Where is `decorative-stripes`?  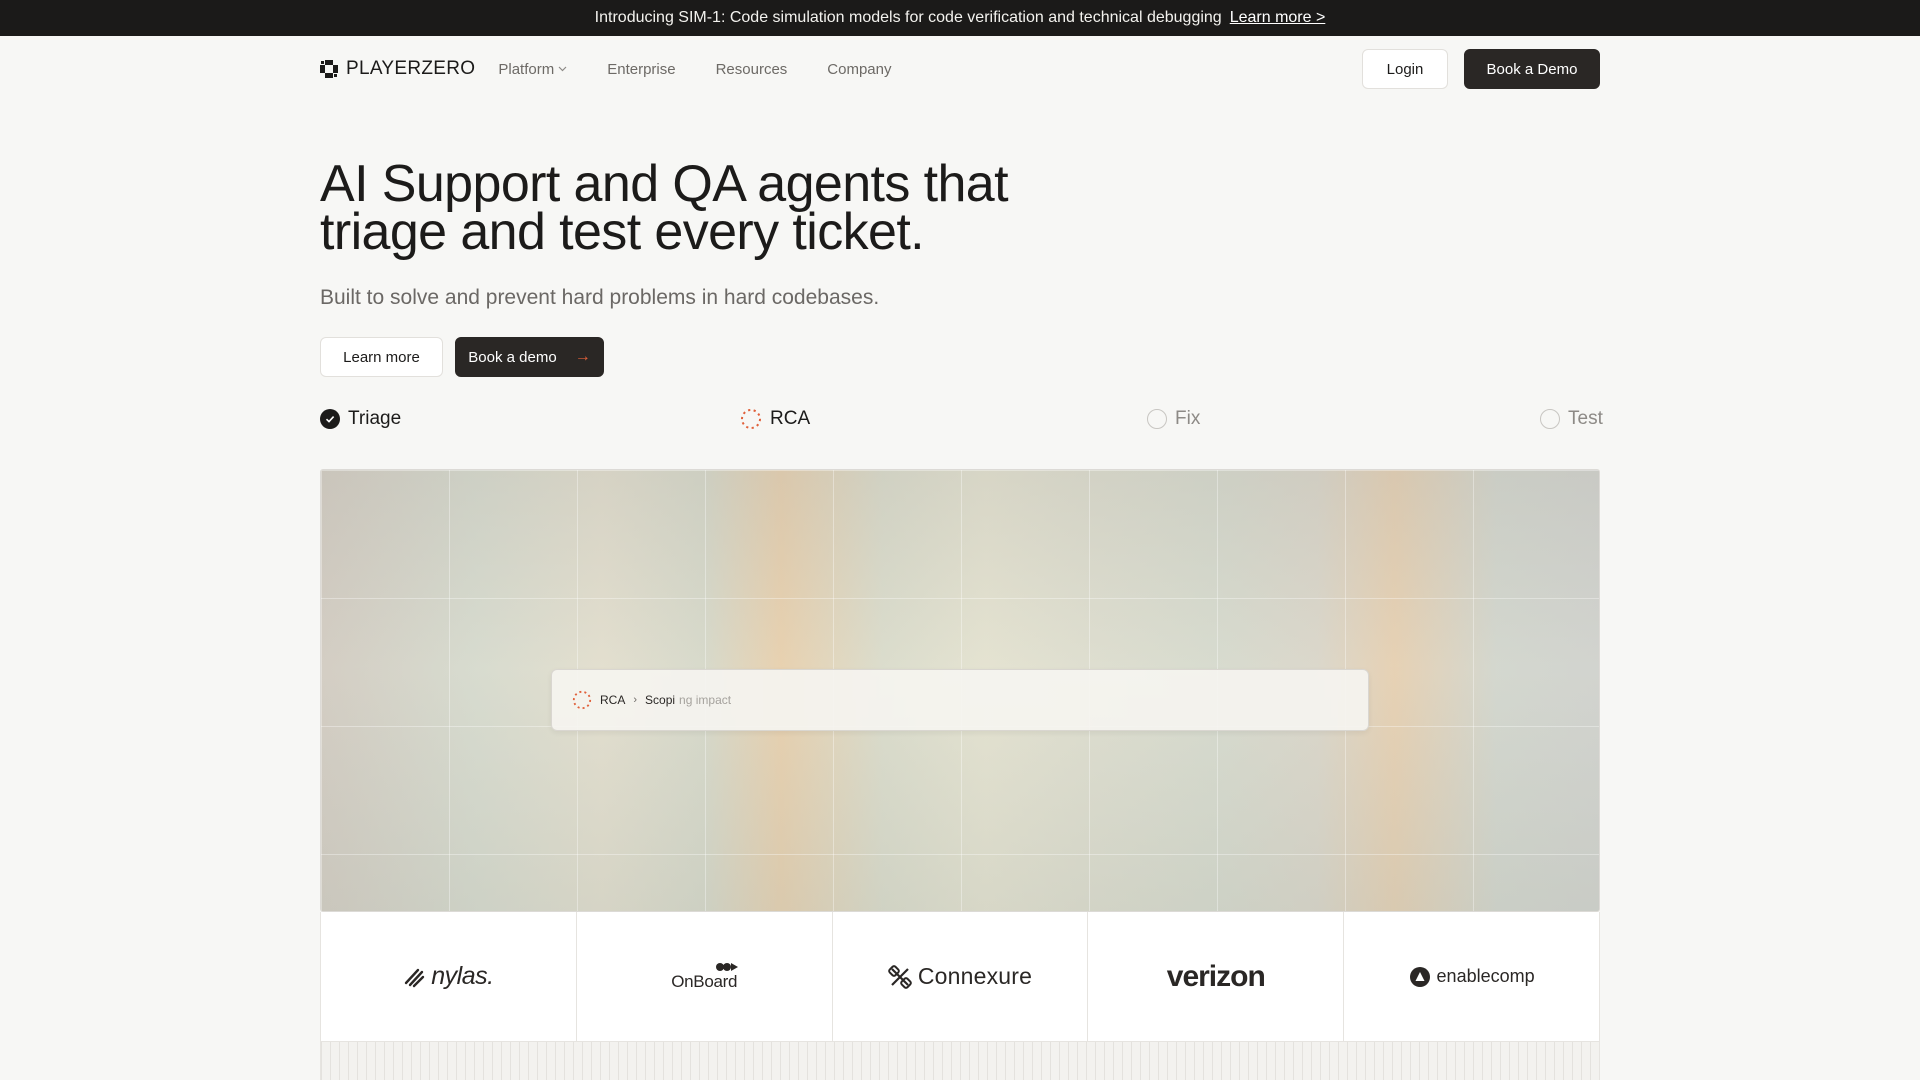 decorative-stripes is located at coordinates (960, 1061).